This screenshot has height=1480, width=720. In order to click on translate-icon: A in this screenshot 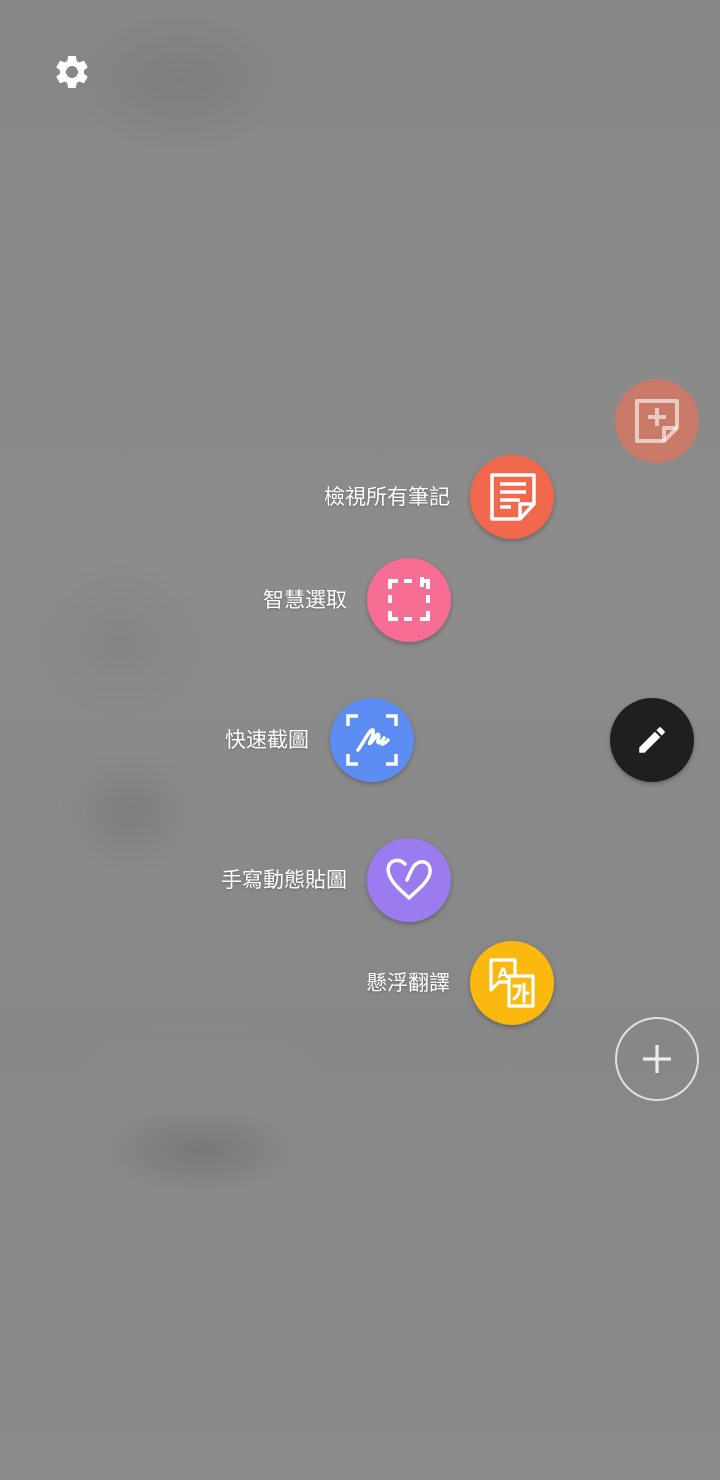, I will do `click(512, 983)`.